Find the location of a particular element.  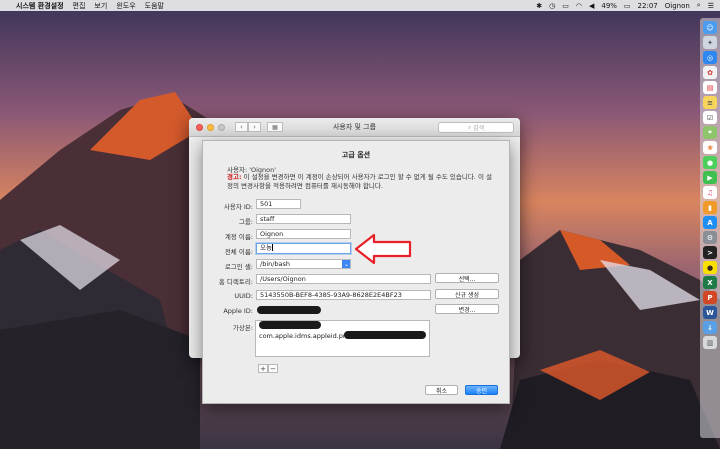

safari-icon: ◎ is located at coordinates (710, 57).